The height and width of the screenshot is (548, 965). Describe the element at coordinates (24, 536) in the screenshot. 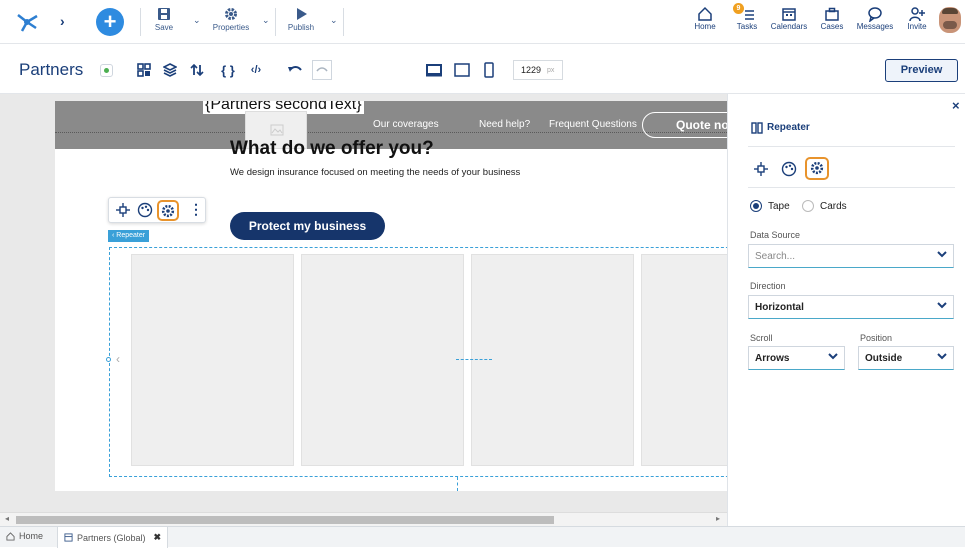

I see `tab-home: Home` at that location.